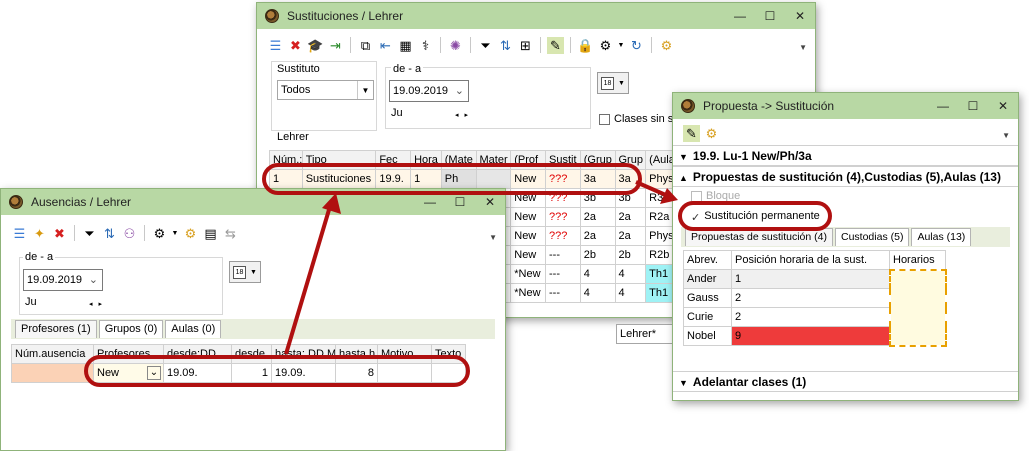 The width and height of the screenshot is (1029, 451). I want to click on adelantar-section-header: ▼ Adelantar clases (1), so click(845, 381).